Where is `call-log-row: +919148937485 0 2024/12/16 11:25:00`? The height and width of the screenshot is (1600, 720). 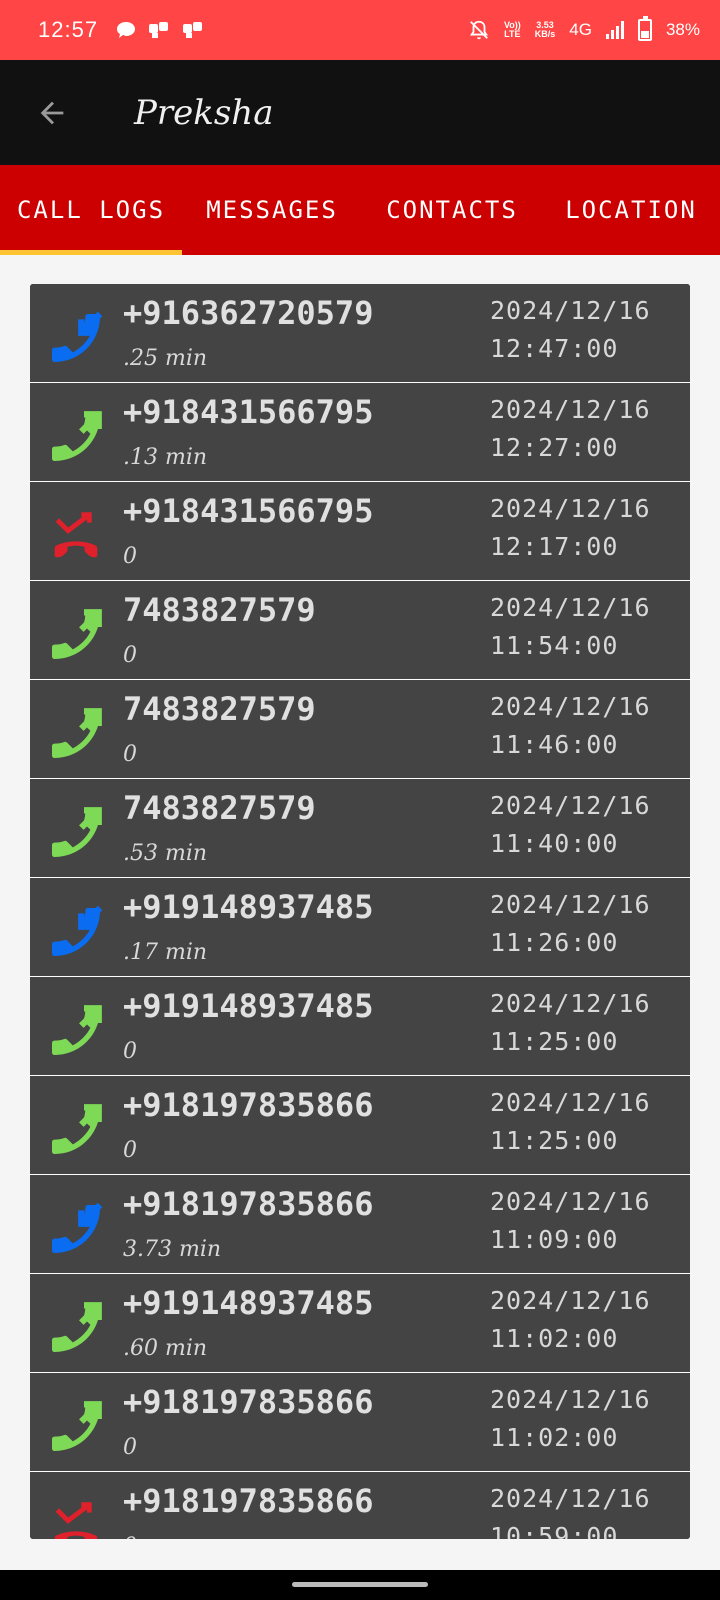
call-log-row: +919148937485 0 2024/12/16 11:25:00 is located at coordinates (360, 1026).